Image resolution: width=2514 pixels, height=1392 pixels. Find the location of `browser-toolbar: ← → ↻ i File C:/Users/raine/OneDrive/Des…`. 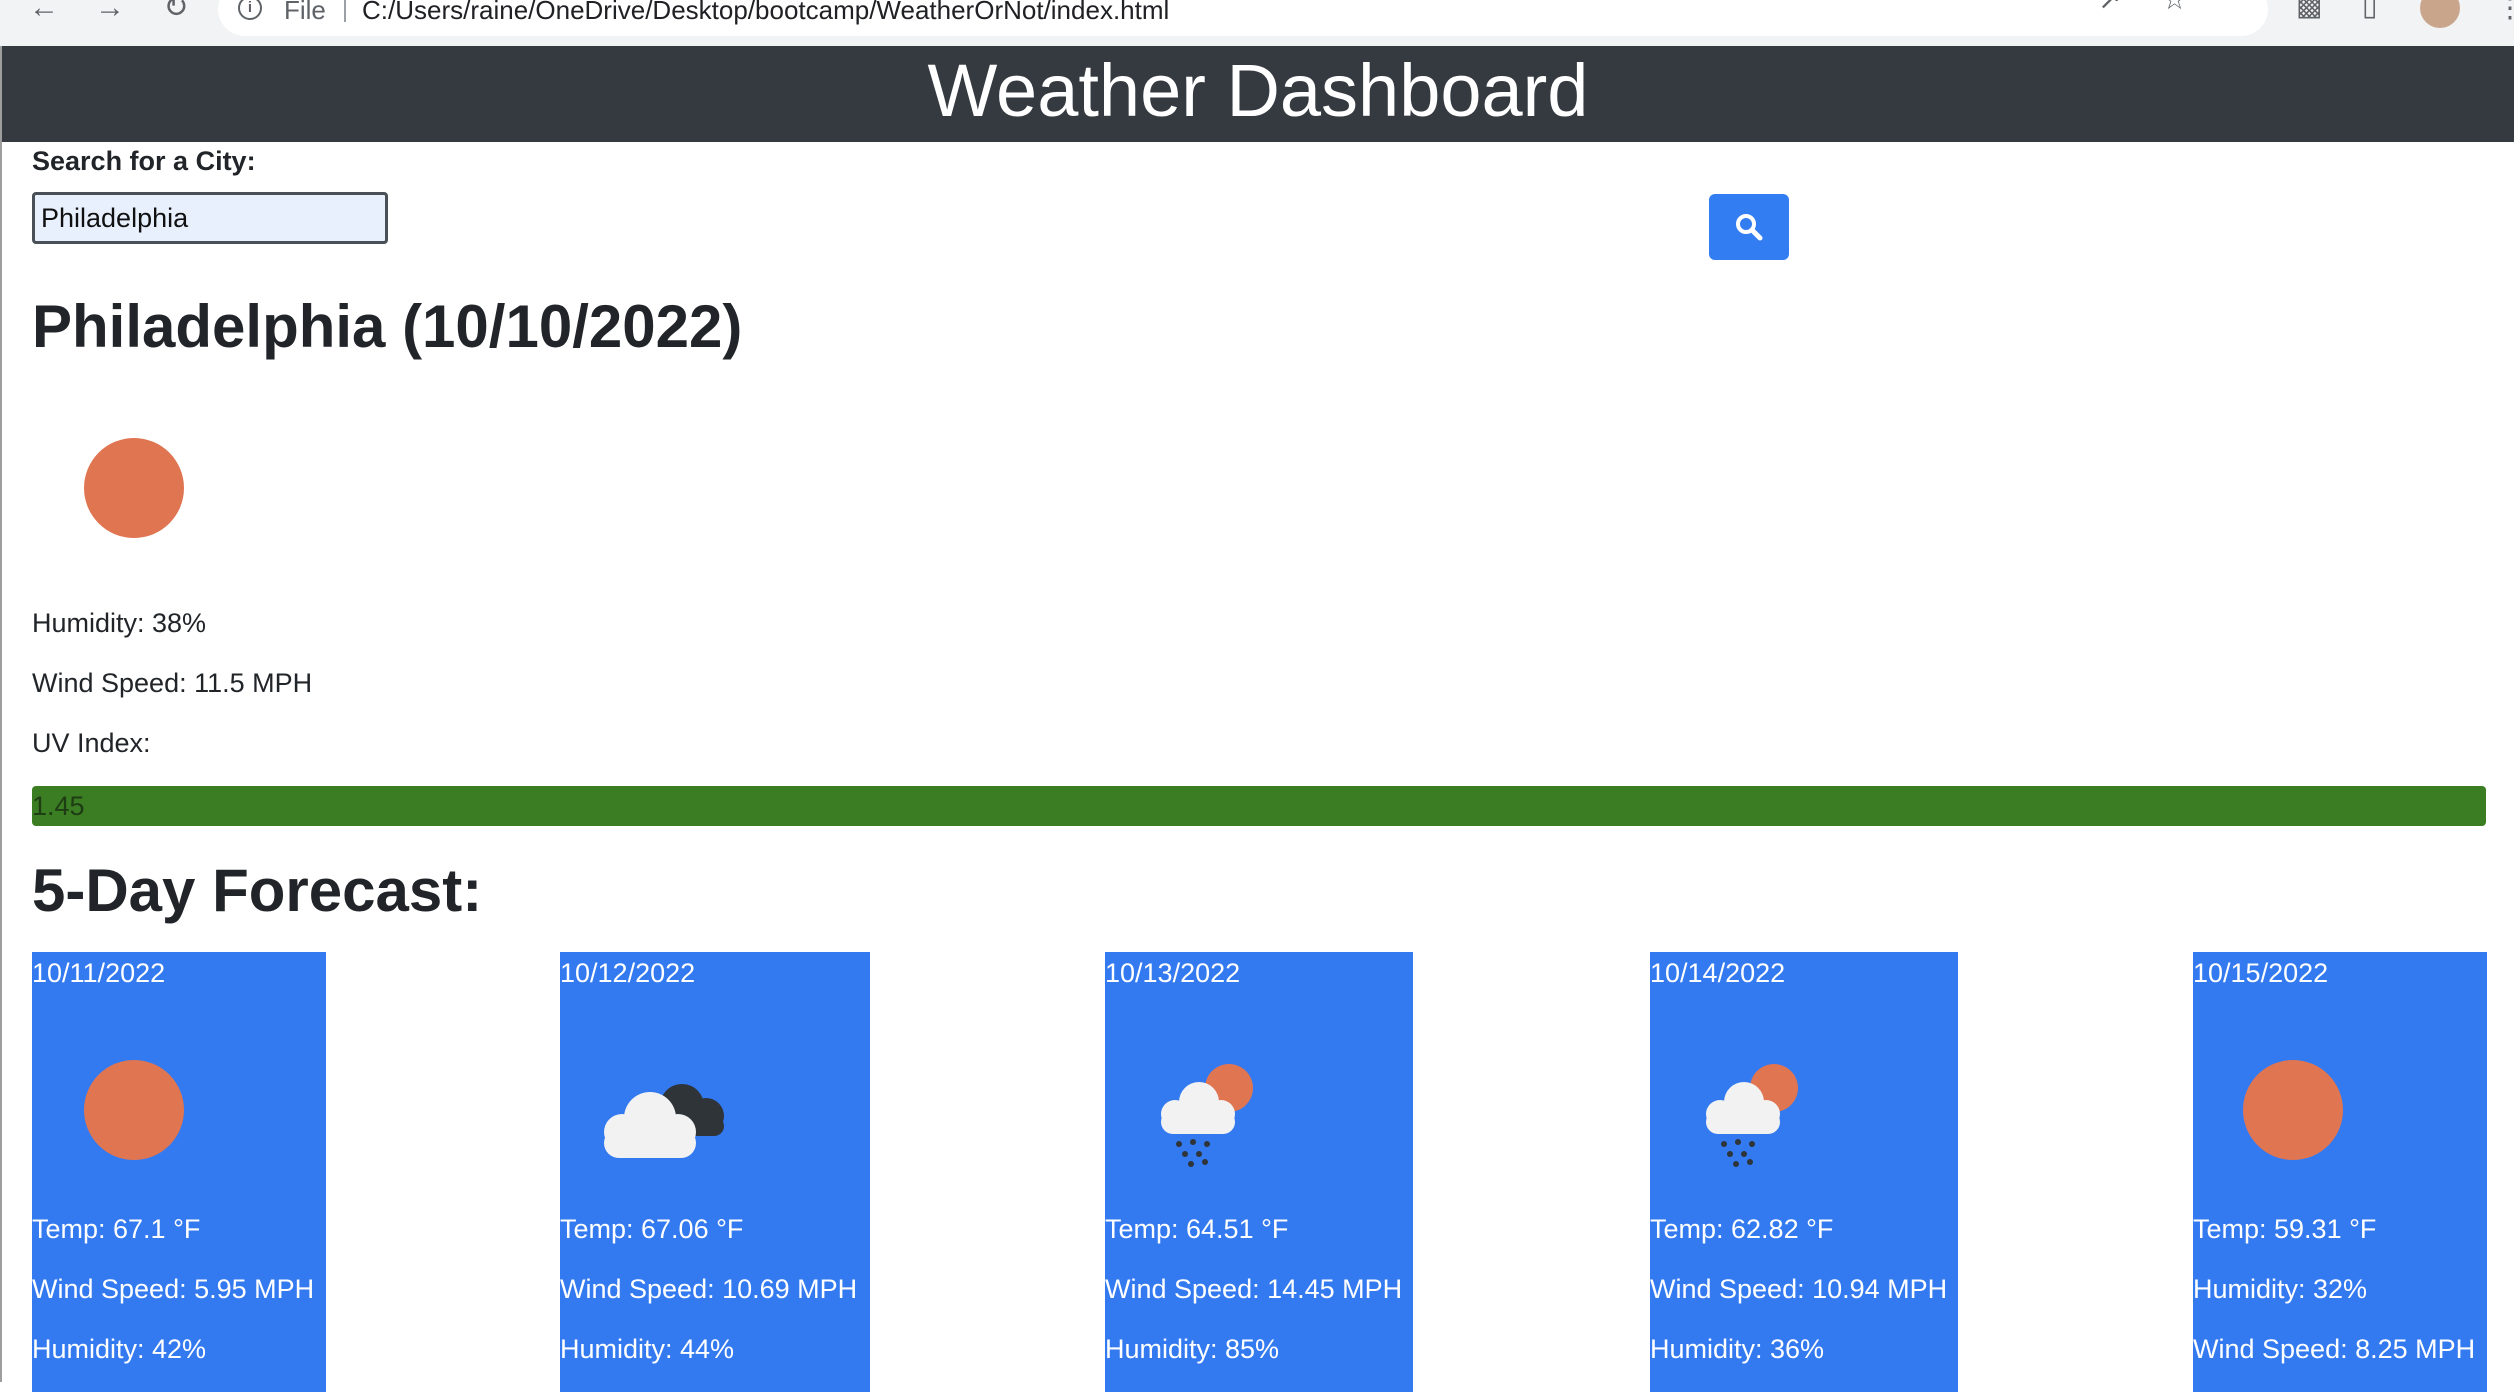

browser-toolbar: ← → ↻ i File C:/Users/raine/OneDrive/Des… is located at coordinates (1257, 23).